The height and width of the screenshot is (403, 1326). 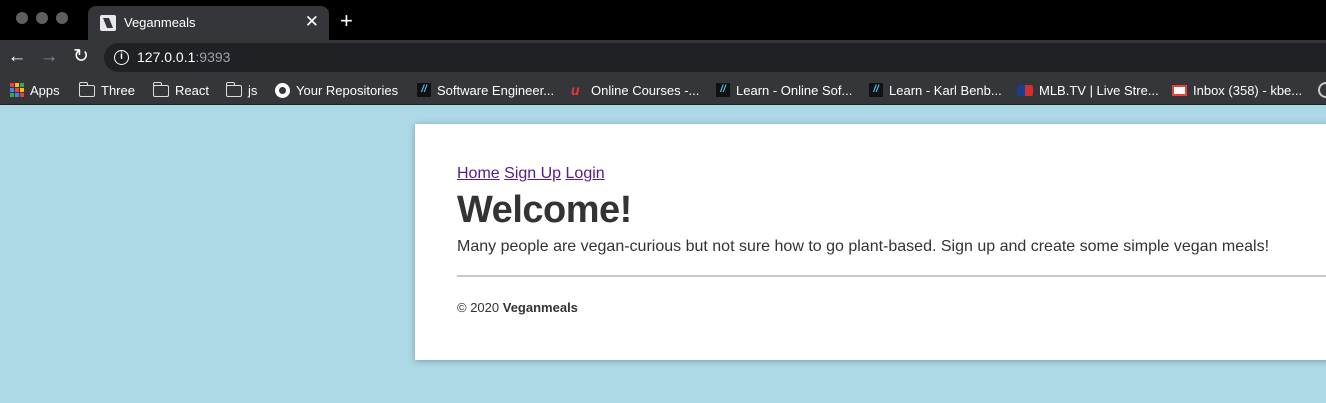 I want to click on address-bar: i 127.0.0.1:9393, so click(x=715, y=57).